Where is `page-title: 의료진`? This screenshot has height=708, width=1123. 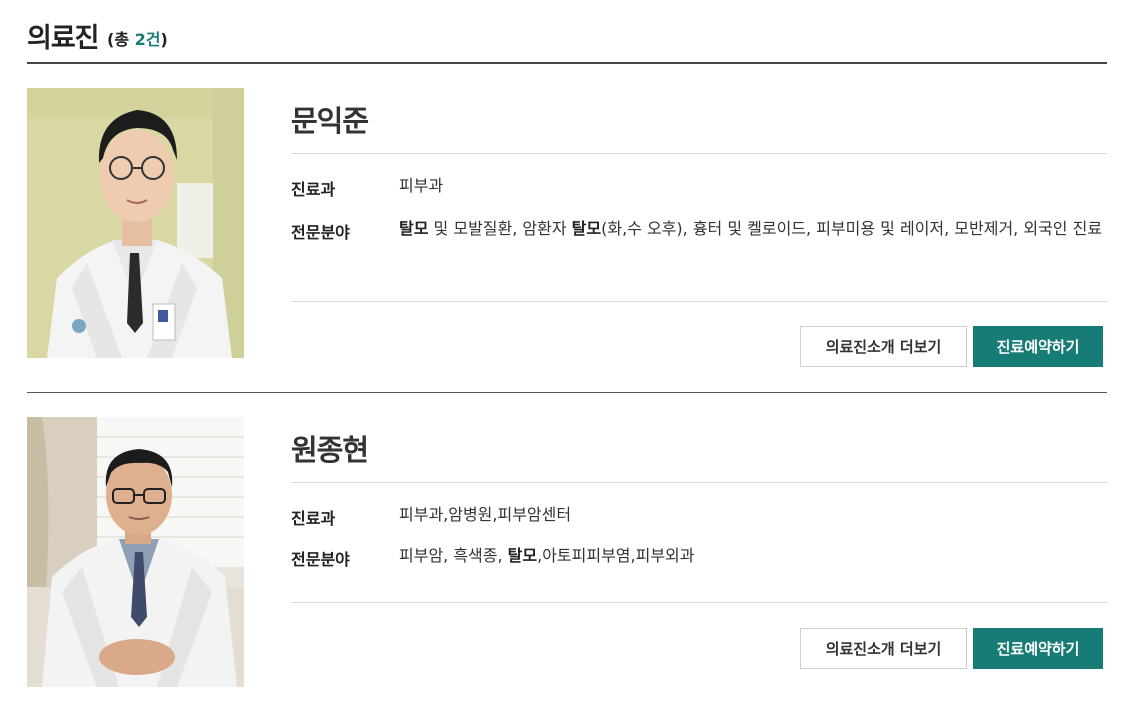 page-title: 의료진 is located at coordinates (63, 38).